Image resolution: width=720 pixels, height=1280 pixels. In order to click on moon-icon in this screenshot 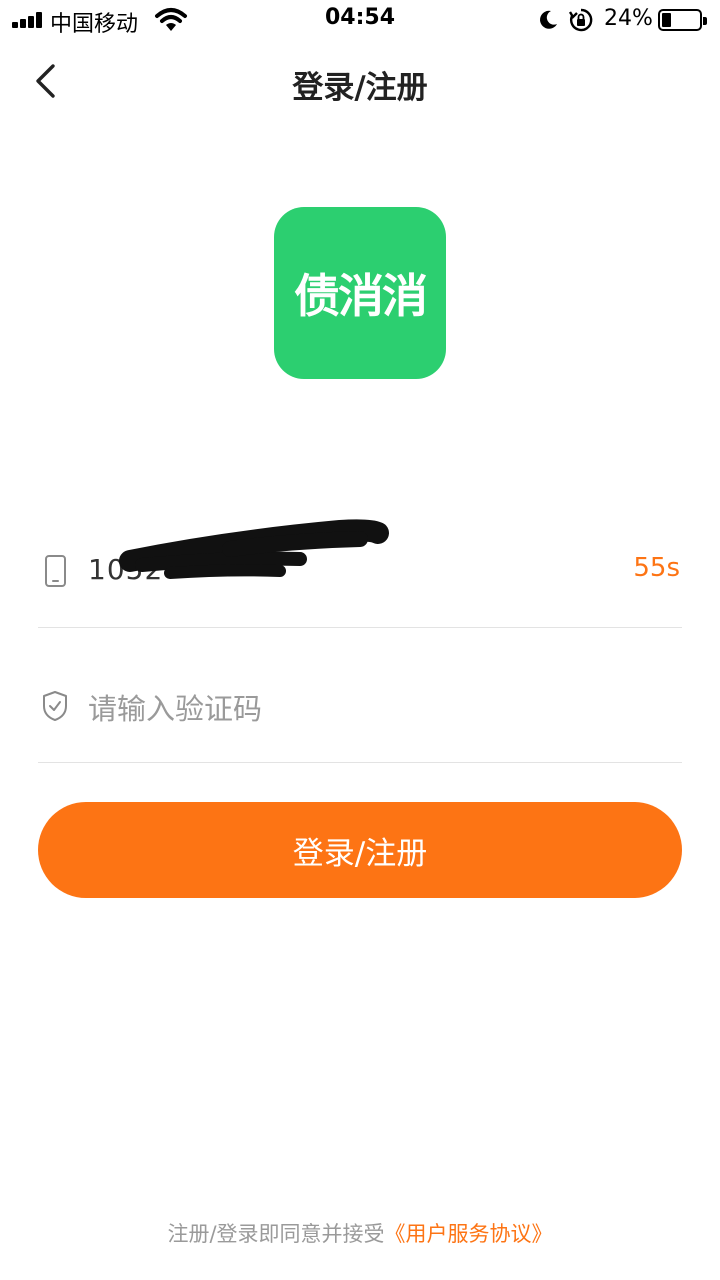, I will do `click(548, 19)`.